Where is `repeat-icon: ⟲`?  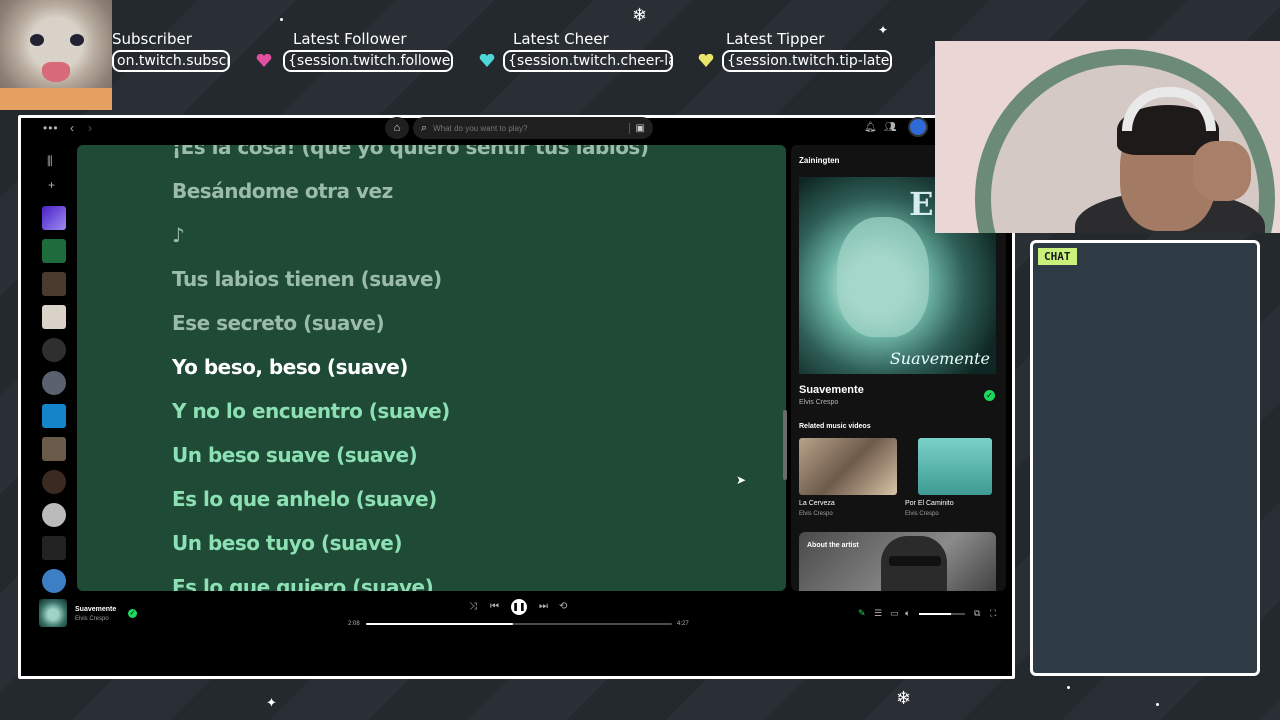 repeat-icon: ⟲ is located at coordinates (563, 607).